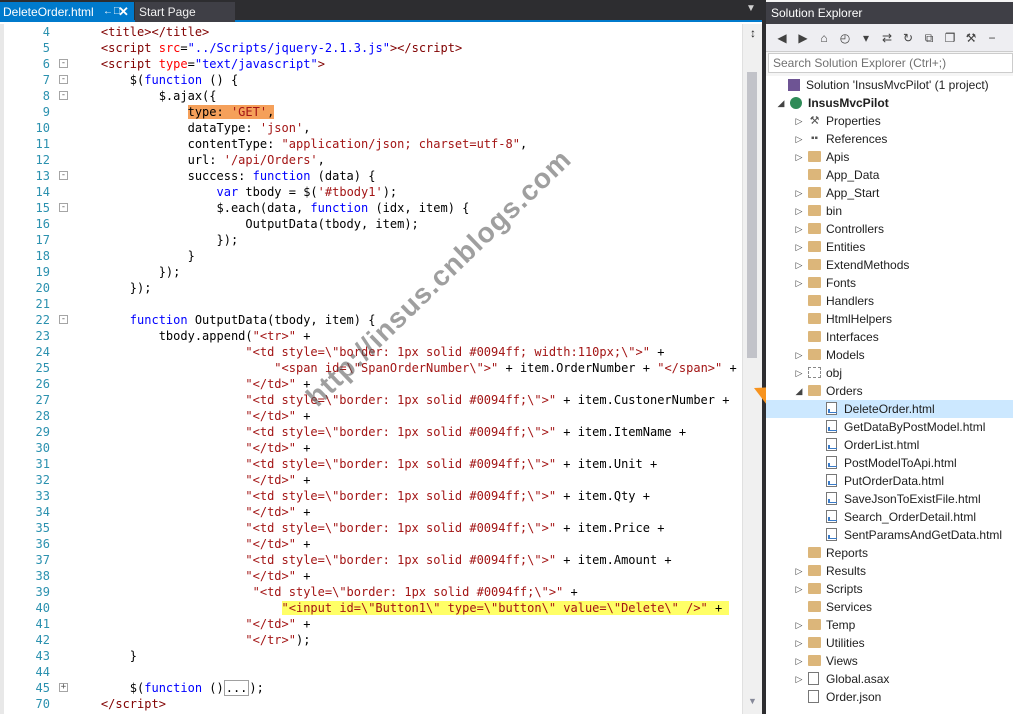 The image size is (1013, 714). I want to click on close-icon: ✕, so click(123, 12).